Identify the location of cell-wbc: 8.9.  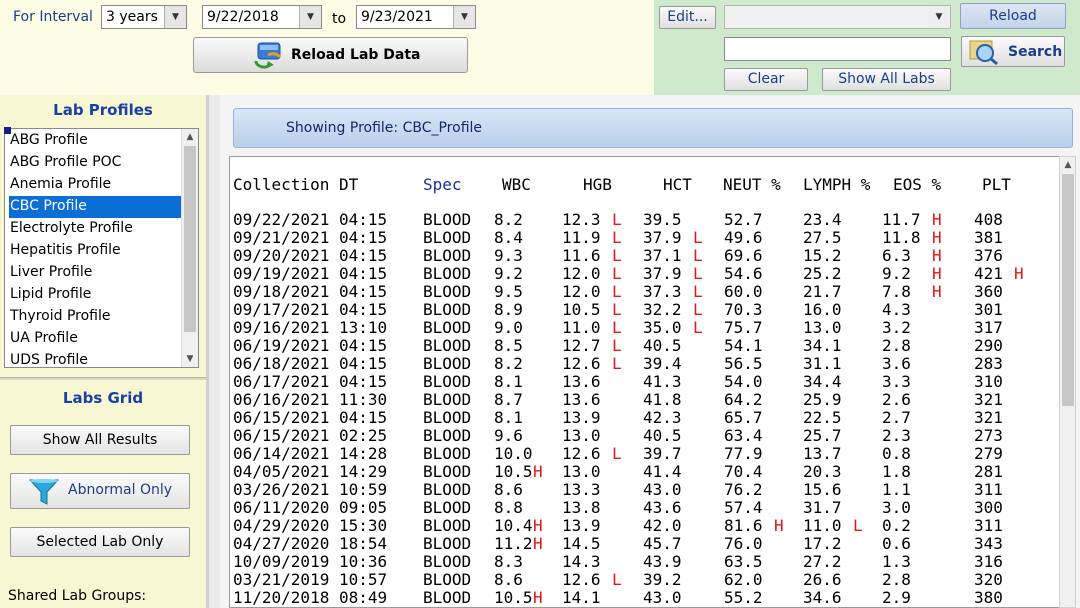
(508, 309).